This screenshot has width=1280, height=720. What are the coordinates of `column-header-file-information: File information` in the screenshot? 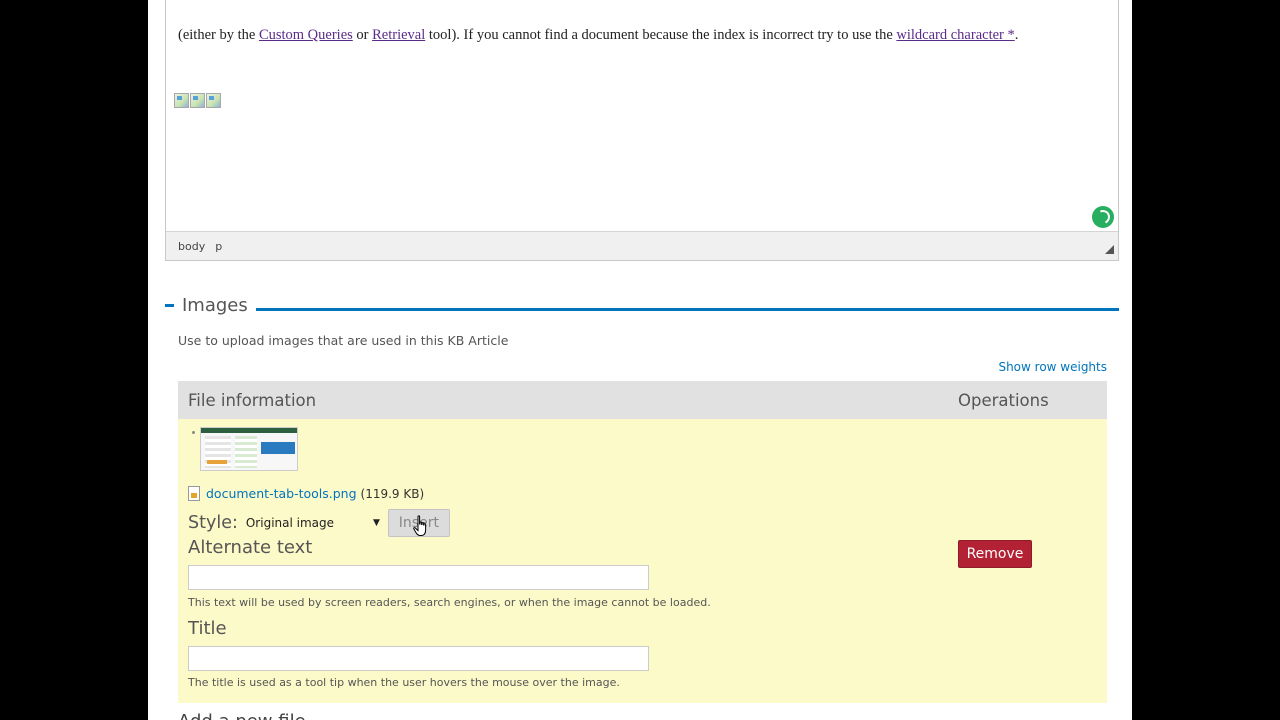 It's located at (252, 400).